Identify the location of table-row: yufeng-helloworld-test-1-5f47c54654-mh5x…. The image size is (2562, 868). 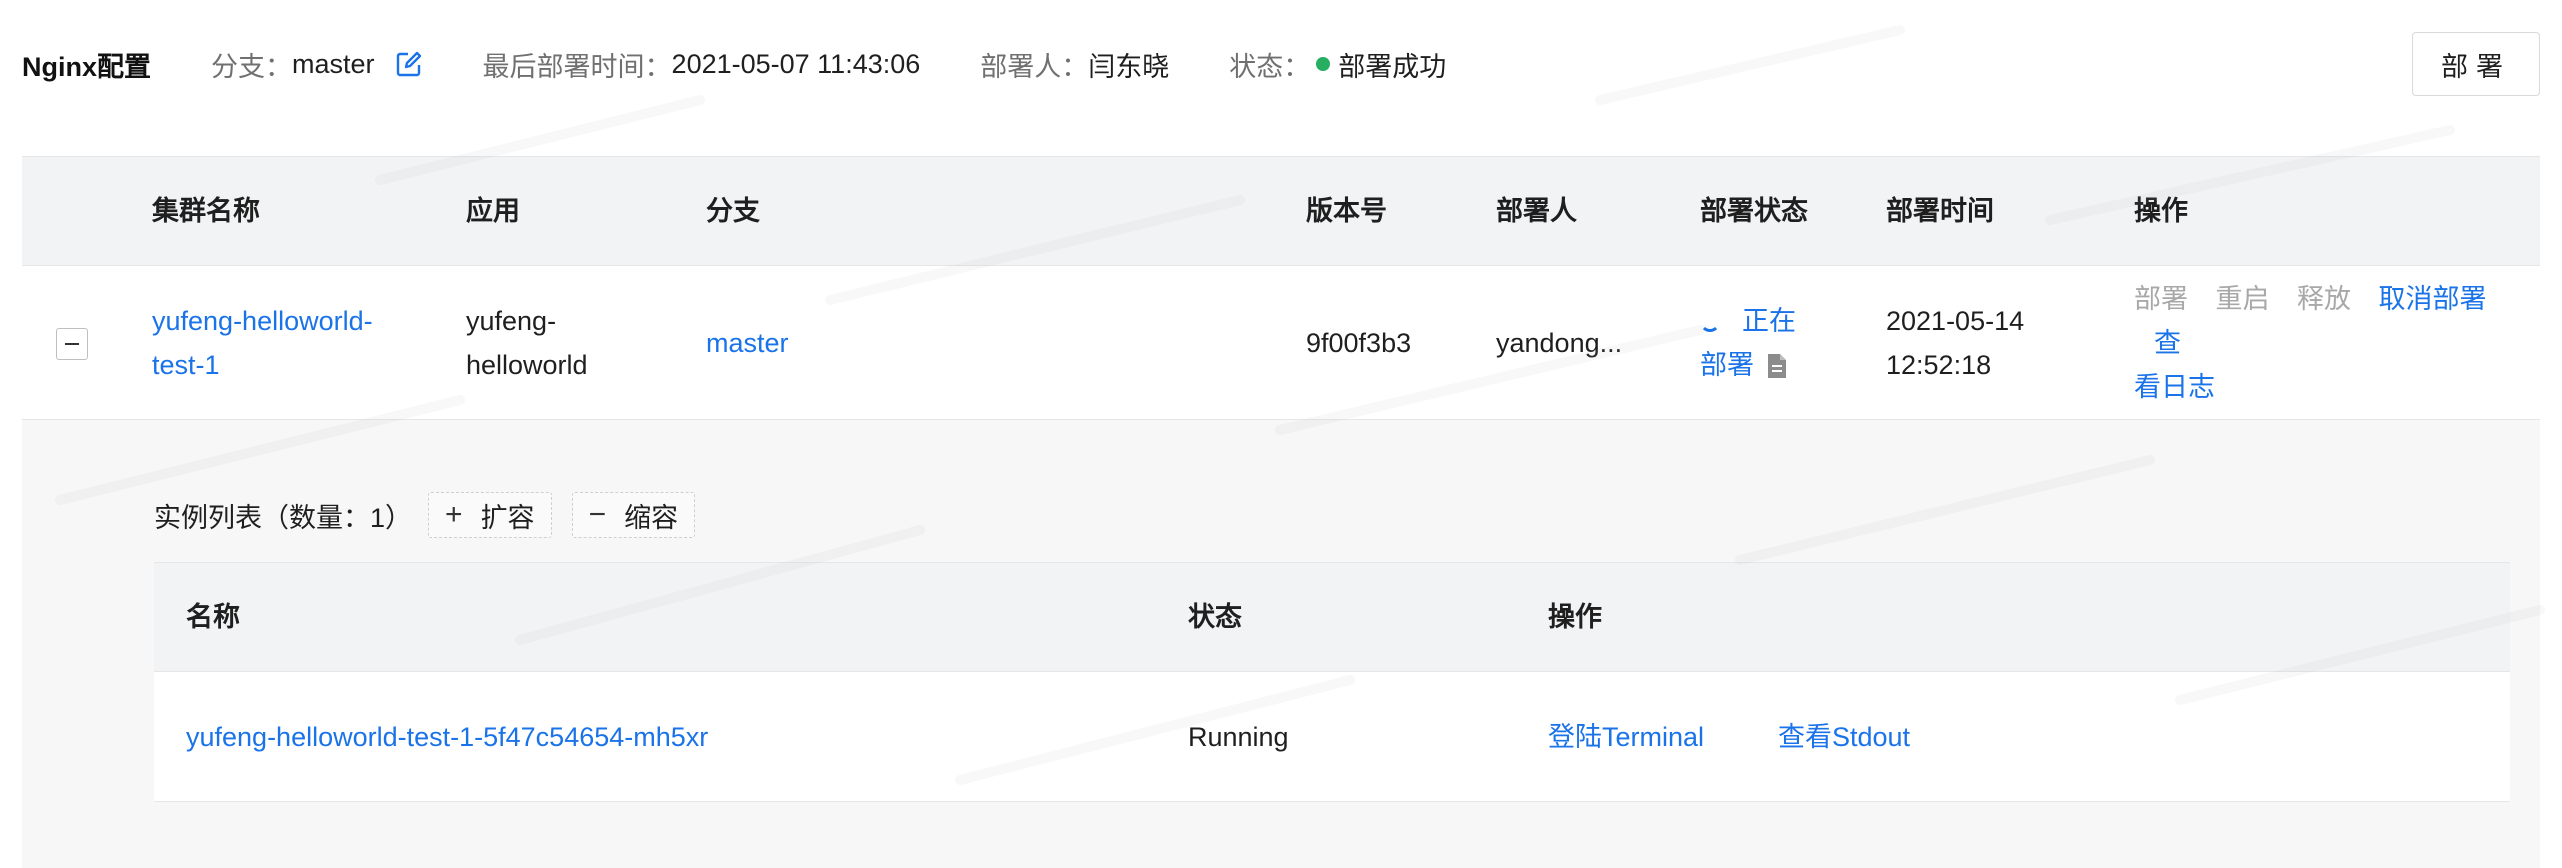
(1332, 737).